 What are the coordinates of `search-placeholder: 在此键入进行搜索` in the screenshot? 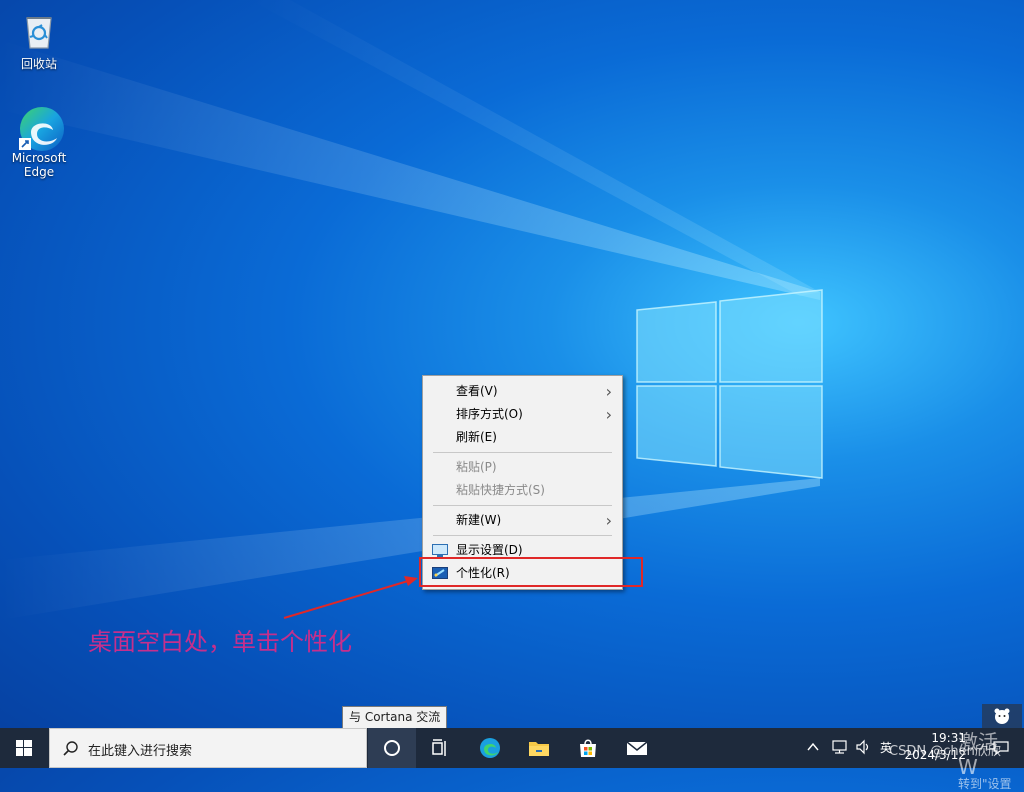 It's located at (140, 751).